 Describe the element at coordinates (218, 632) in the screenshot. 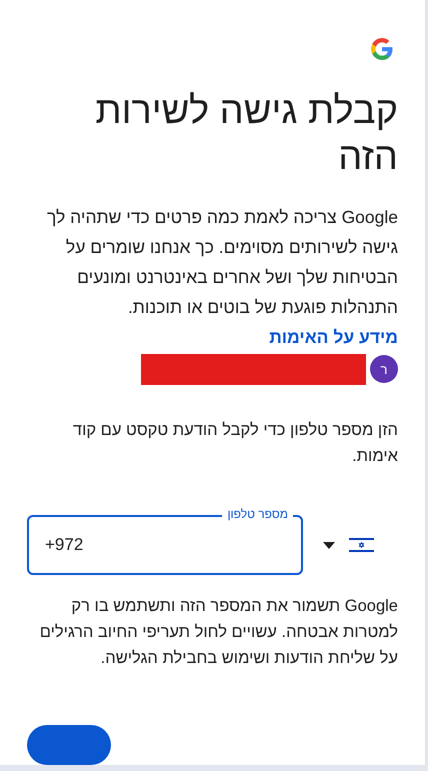

I see `privacy-note: Google תשמור את המספר הזה ותשתמש בו רק למטרות אבטחה. עשויים לחול תעריפי החיוב הרגילים על שליחת הודעות ושימוש בחבילת הגלישה.` at that location.